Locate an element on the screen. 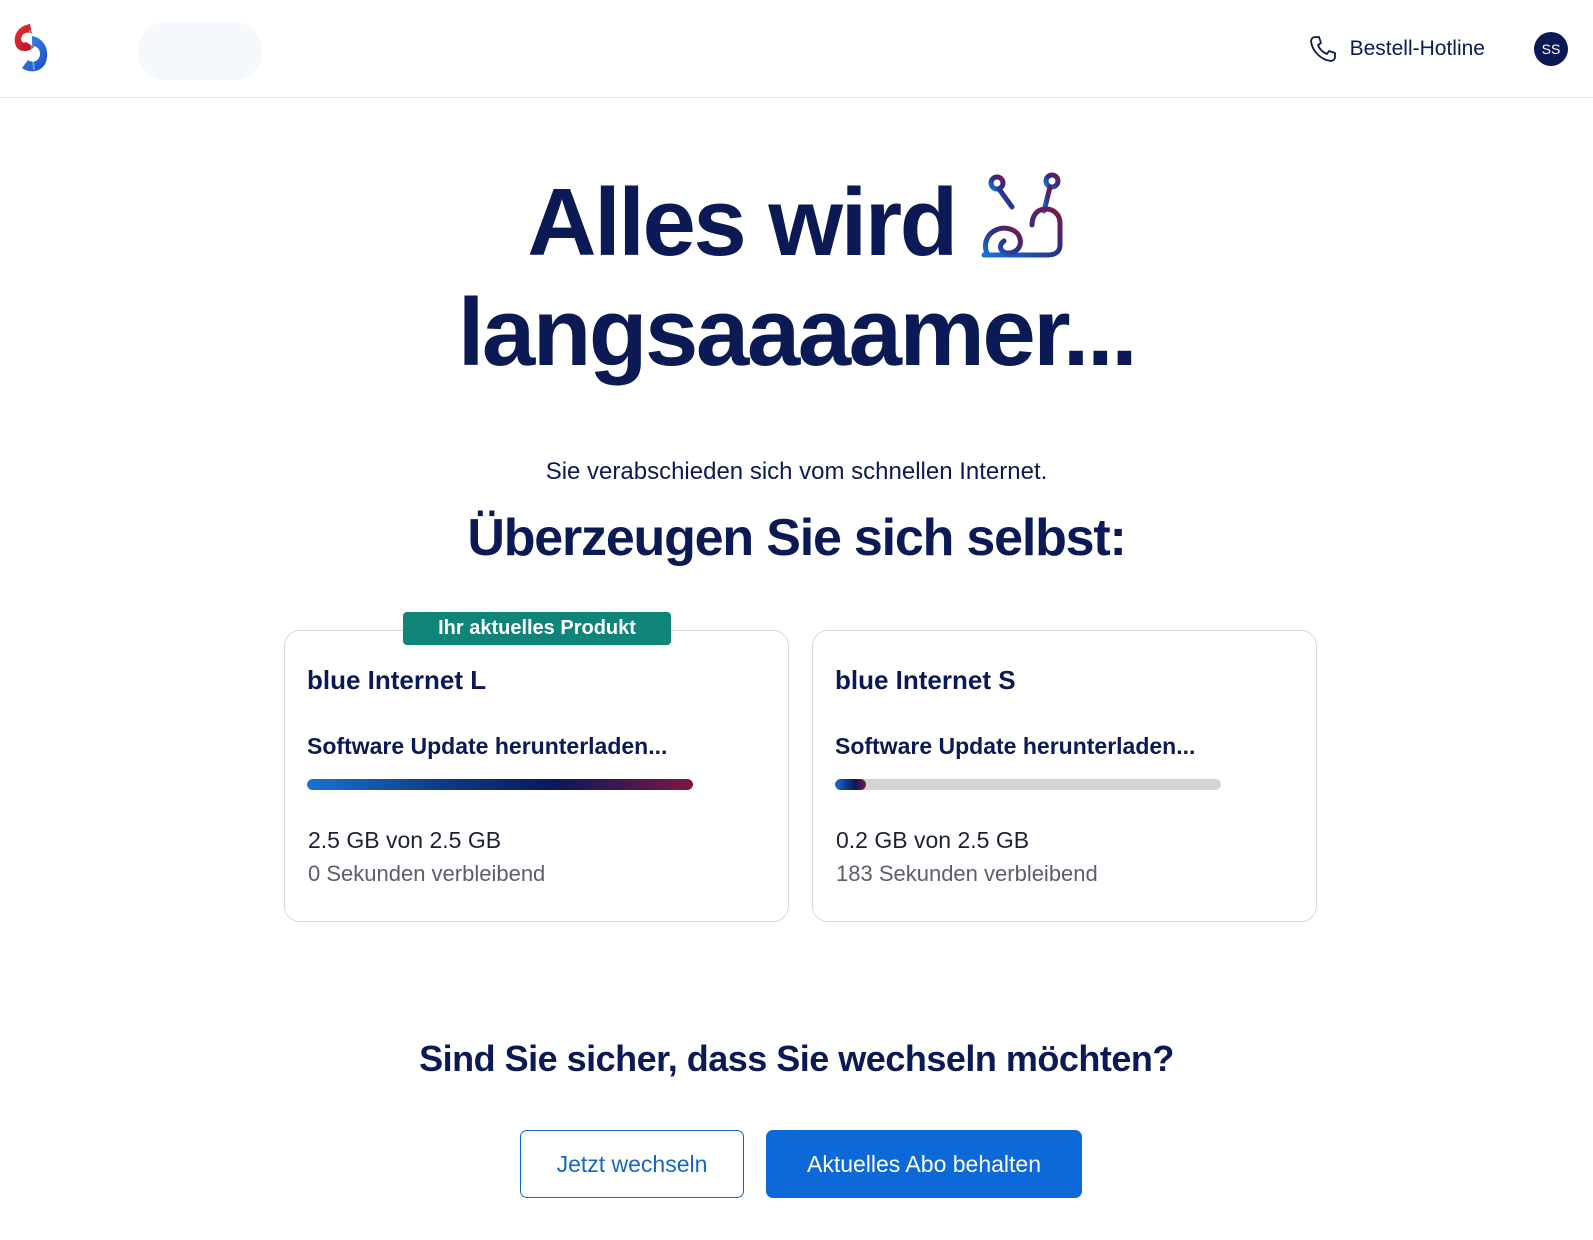 Image resolution: width=1593 pixels, height=1240 pixels. current-product-badge: Ihr aktuelles Produkt is located at coordinates (537, 628).